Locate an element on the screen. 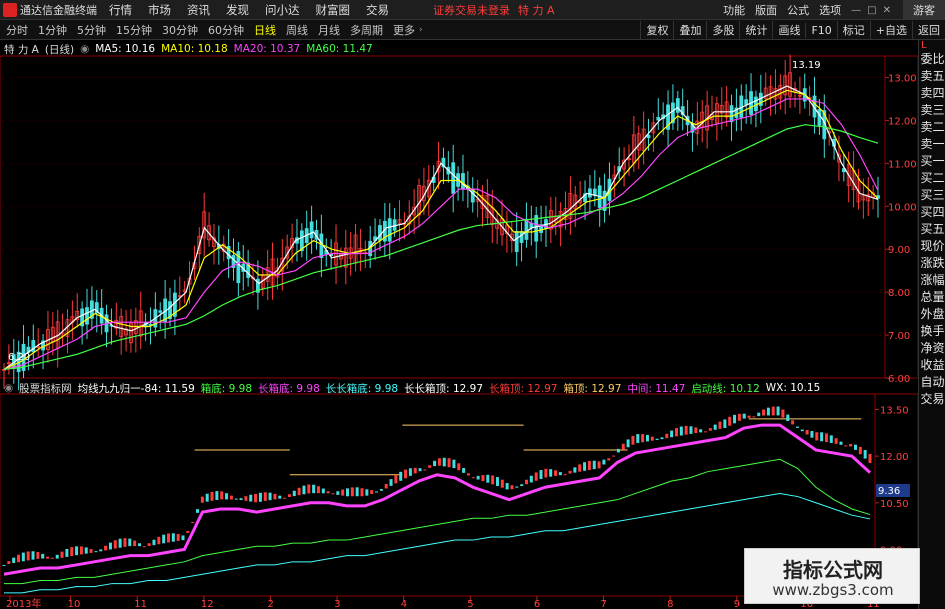 Image resolution: width=945 pixels, height=609 pixels. mark-button: 标记 is located at coordinates (853, 30).